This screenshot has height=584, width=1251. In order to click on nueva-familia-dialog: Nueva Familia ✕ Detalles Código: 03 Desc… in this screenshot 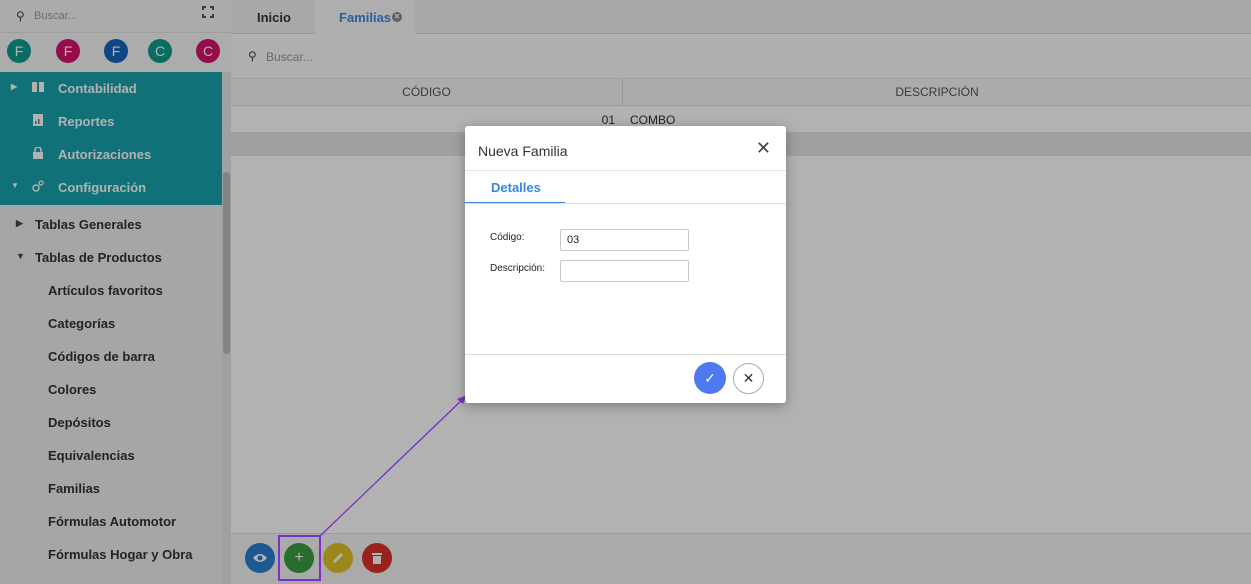, I will do `click(625, 264)`.